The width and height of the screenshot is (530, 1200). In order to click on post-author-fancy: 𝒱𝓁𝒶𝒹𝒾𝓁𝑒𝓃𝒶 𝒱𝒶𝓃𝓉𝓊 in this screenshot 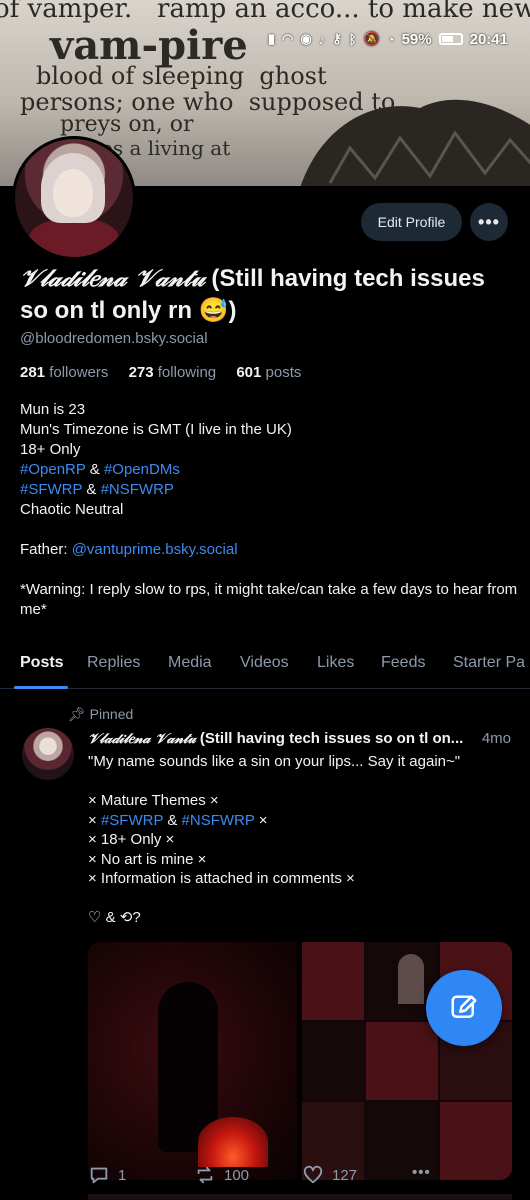, I will do `click(142, 739)`.